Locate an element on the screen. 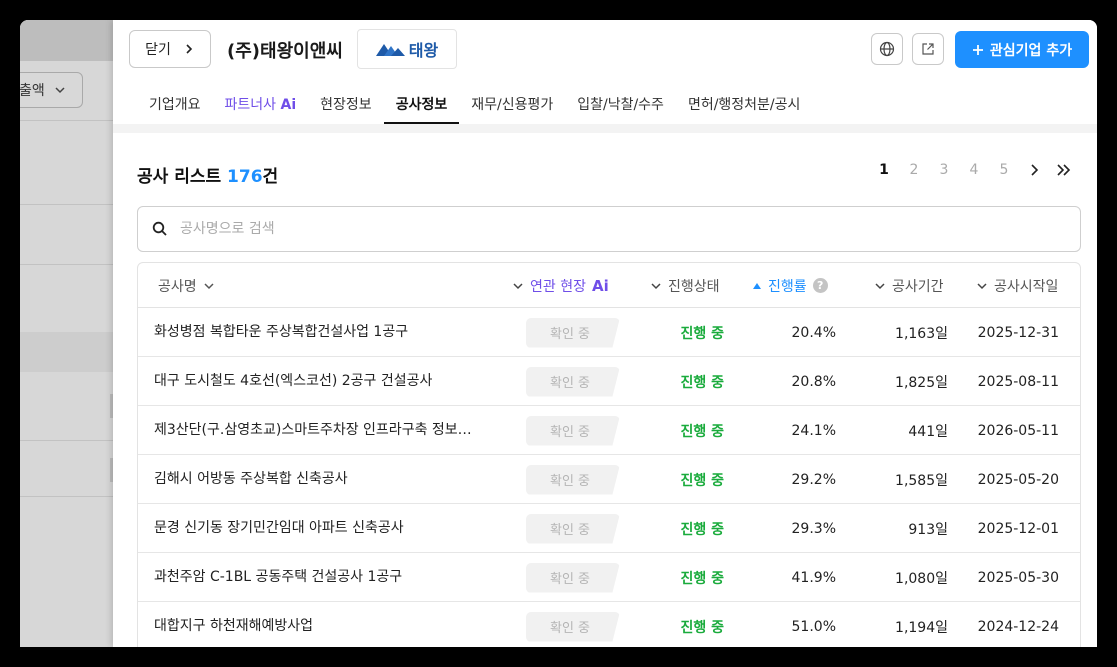 The image size is (1117, 667). sort-by-progress: 진행률 ? is located at coordinates (790, 285).